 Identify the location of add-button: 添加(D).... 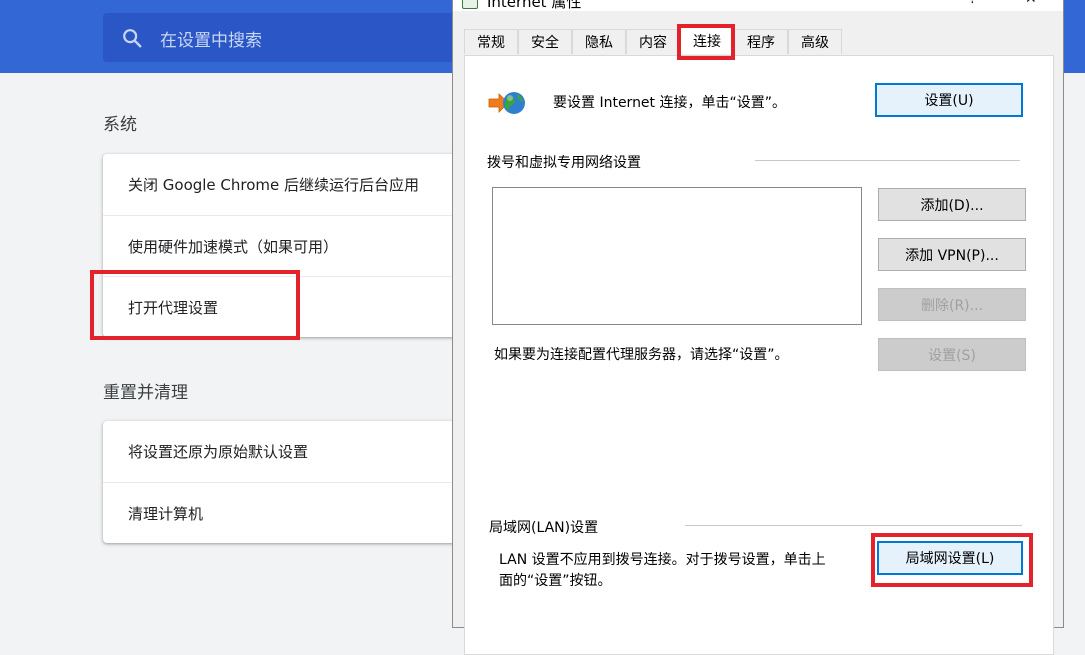
(952, 204).